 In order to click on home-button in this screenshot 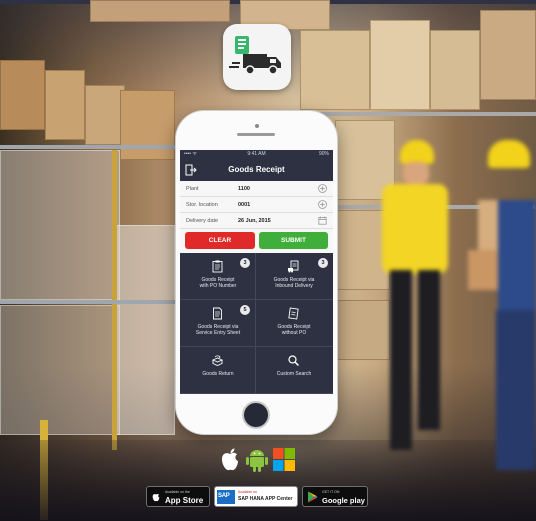, I will do `click(256, 415)`.